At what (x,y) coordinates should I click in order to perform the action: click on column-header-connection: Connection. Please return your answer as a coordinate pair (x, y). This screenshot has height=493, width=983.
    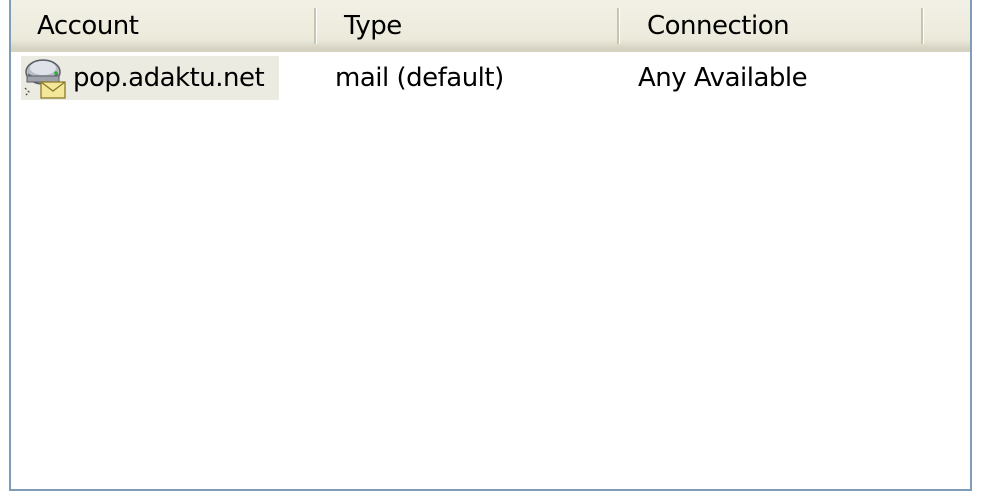
    Looking at the image, I should click on (718, 24).